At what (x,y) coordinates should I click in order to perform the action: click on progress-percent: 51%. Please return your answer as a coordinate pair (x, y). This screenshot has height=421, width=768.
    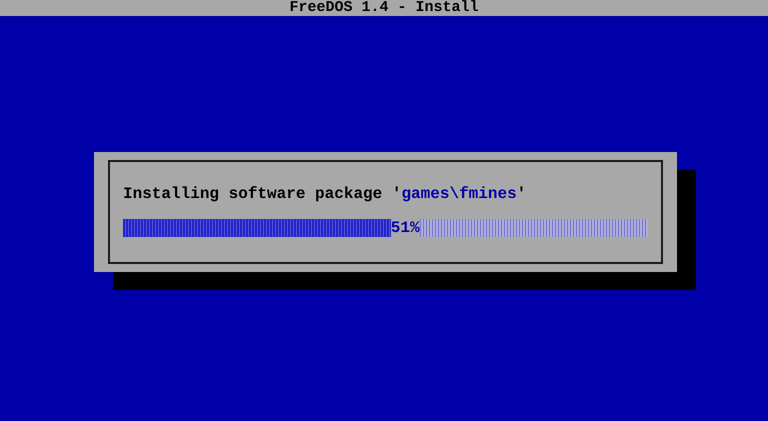
    Looking at the image, I should click on (405, 228).